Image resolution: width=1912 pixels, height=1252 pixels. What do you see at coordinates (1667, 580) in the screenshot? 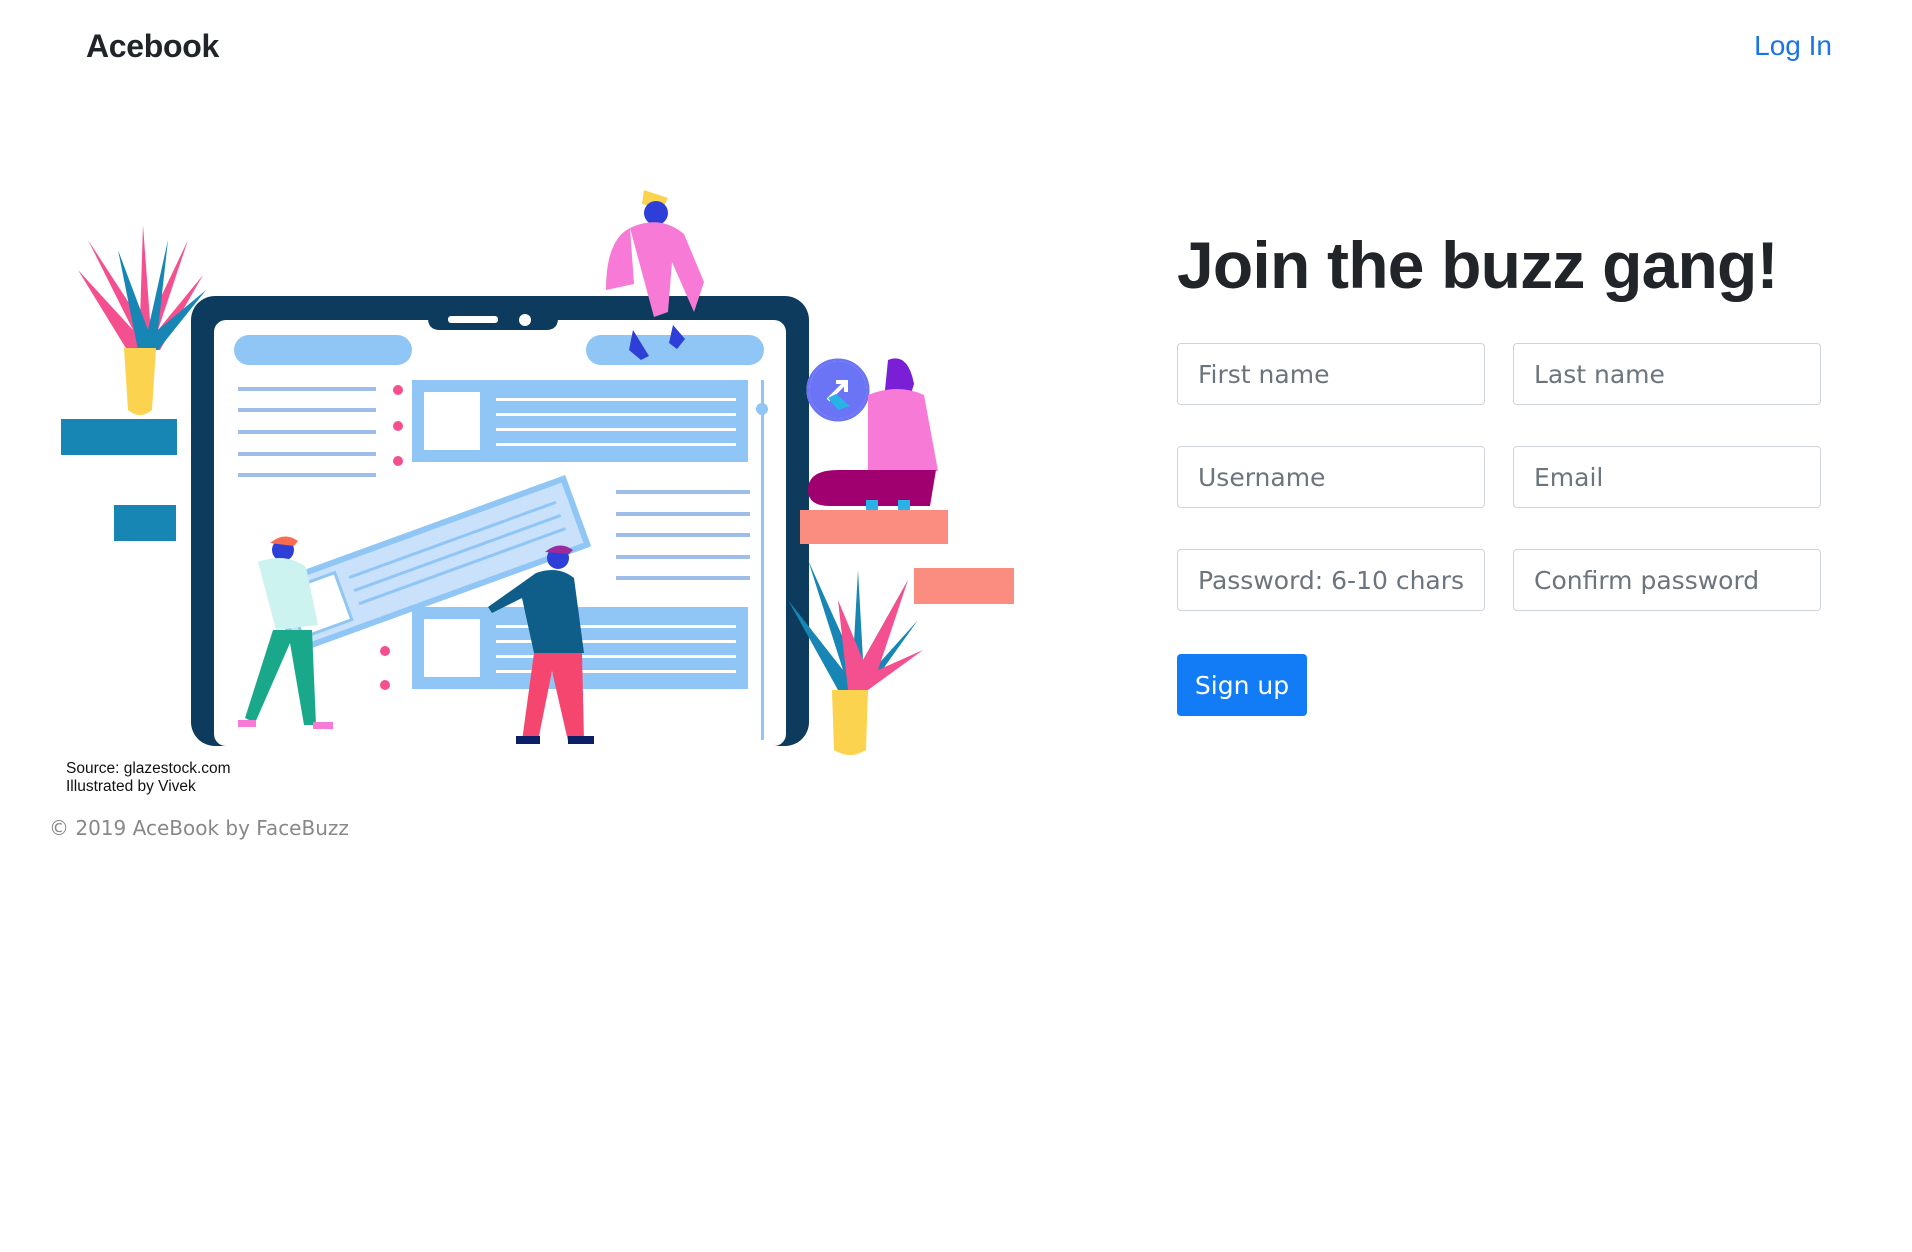
I see `confirm-password-field` at bounding box center [1667, 580].